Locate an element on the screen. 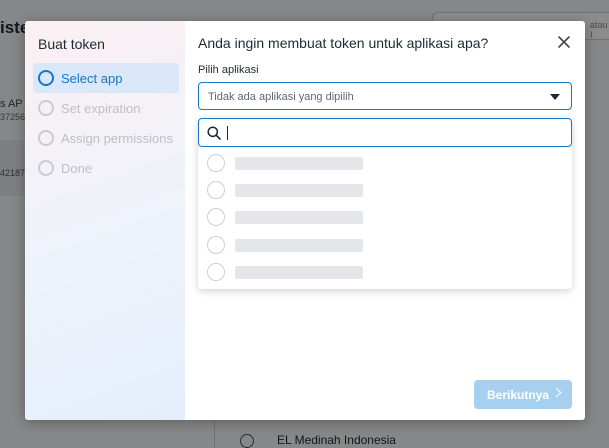 The height and width of the screenshot is (448, 609). text-cursor is located at coordinates (227, 133).